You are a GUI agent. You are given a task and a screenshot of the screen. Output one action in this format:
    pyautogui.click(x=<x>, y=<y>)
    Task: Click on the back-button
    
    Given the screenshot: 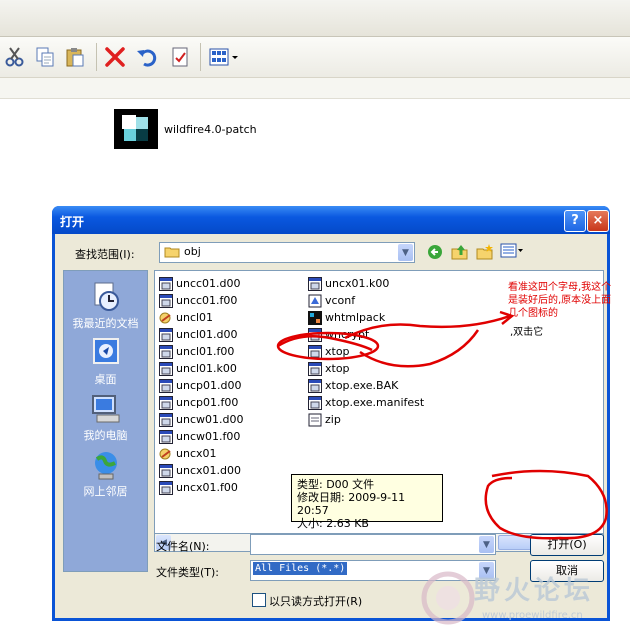 What is the action you would take?
    pyautogui.click(x=436, y=253)
    